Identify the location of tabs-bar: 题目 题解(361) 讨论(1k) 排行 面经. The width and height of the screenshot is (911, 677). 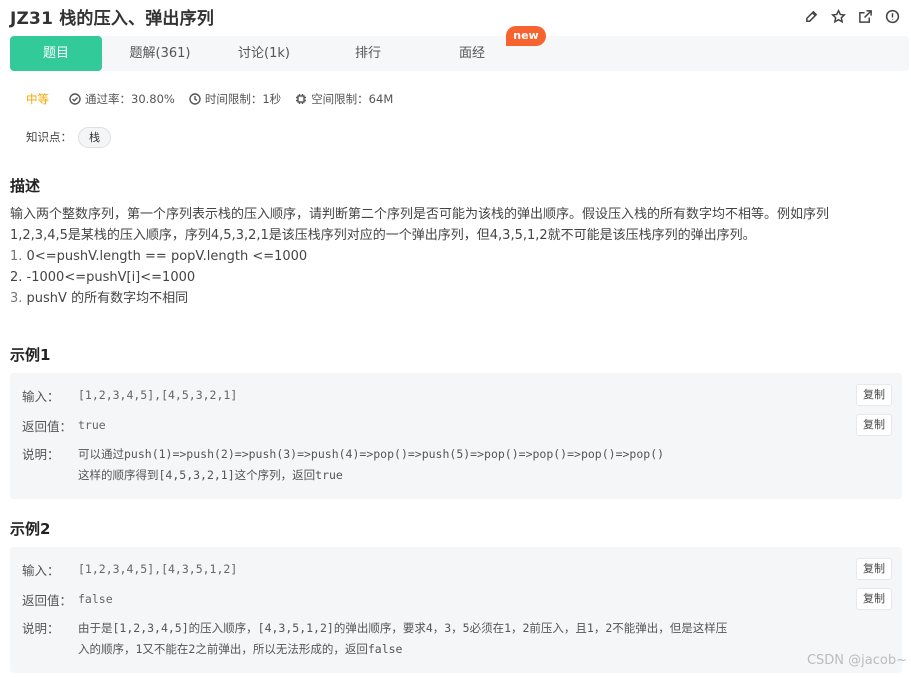
(459, 53).